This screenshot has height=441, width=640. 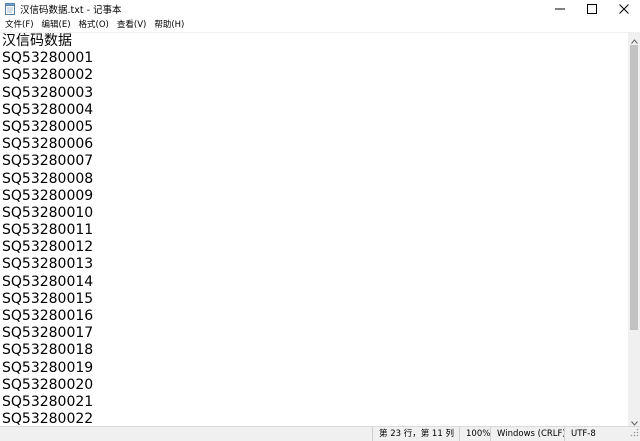 I want to click on maximize-icon, so click(x=592, y=9).